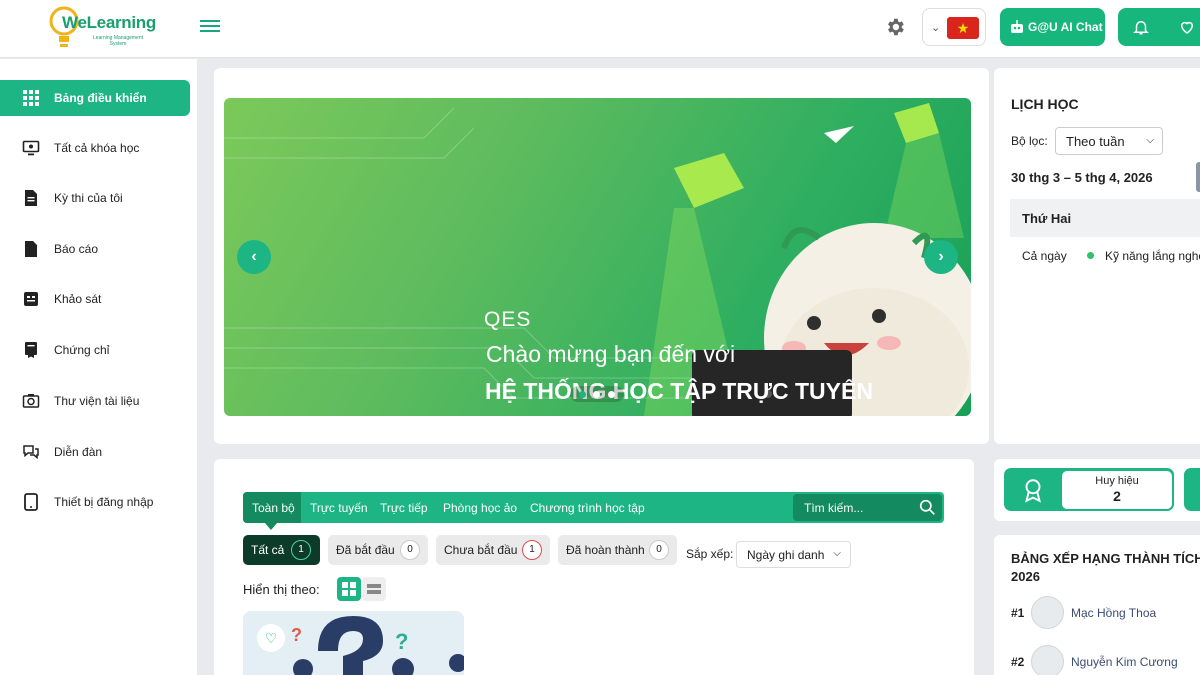 The image size is (1200, 675). What do you see at coordinates (1018, 613) in the screenshot?
I see `rank-number: #1` at bounding box center [1018, 613].